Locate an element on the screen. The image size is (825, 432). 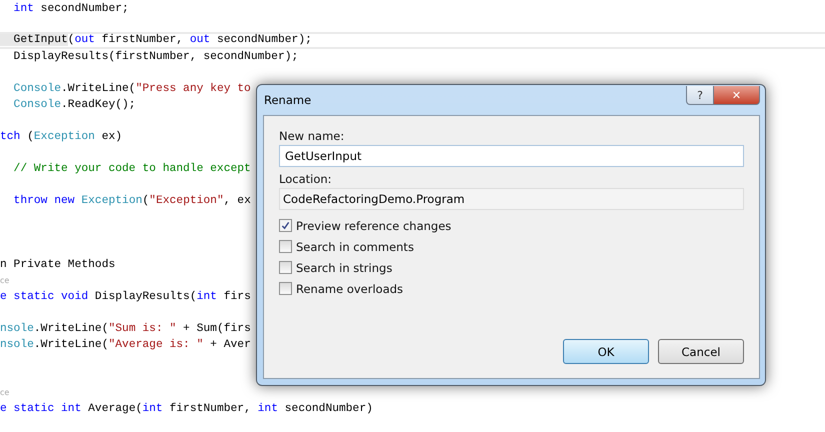
code-text: DisplayResults(firstNumber, secondNumber); is located at coordinates (155, 57).